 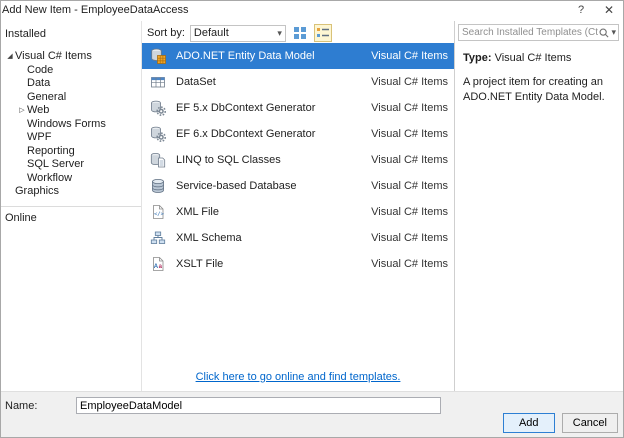 I want to click on tree-item-visual-csharp-items: ◢ Visual C# Items, so click(x=71, y=57).